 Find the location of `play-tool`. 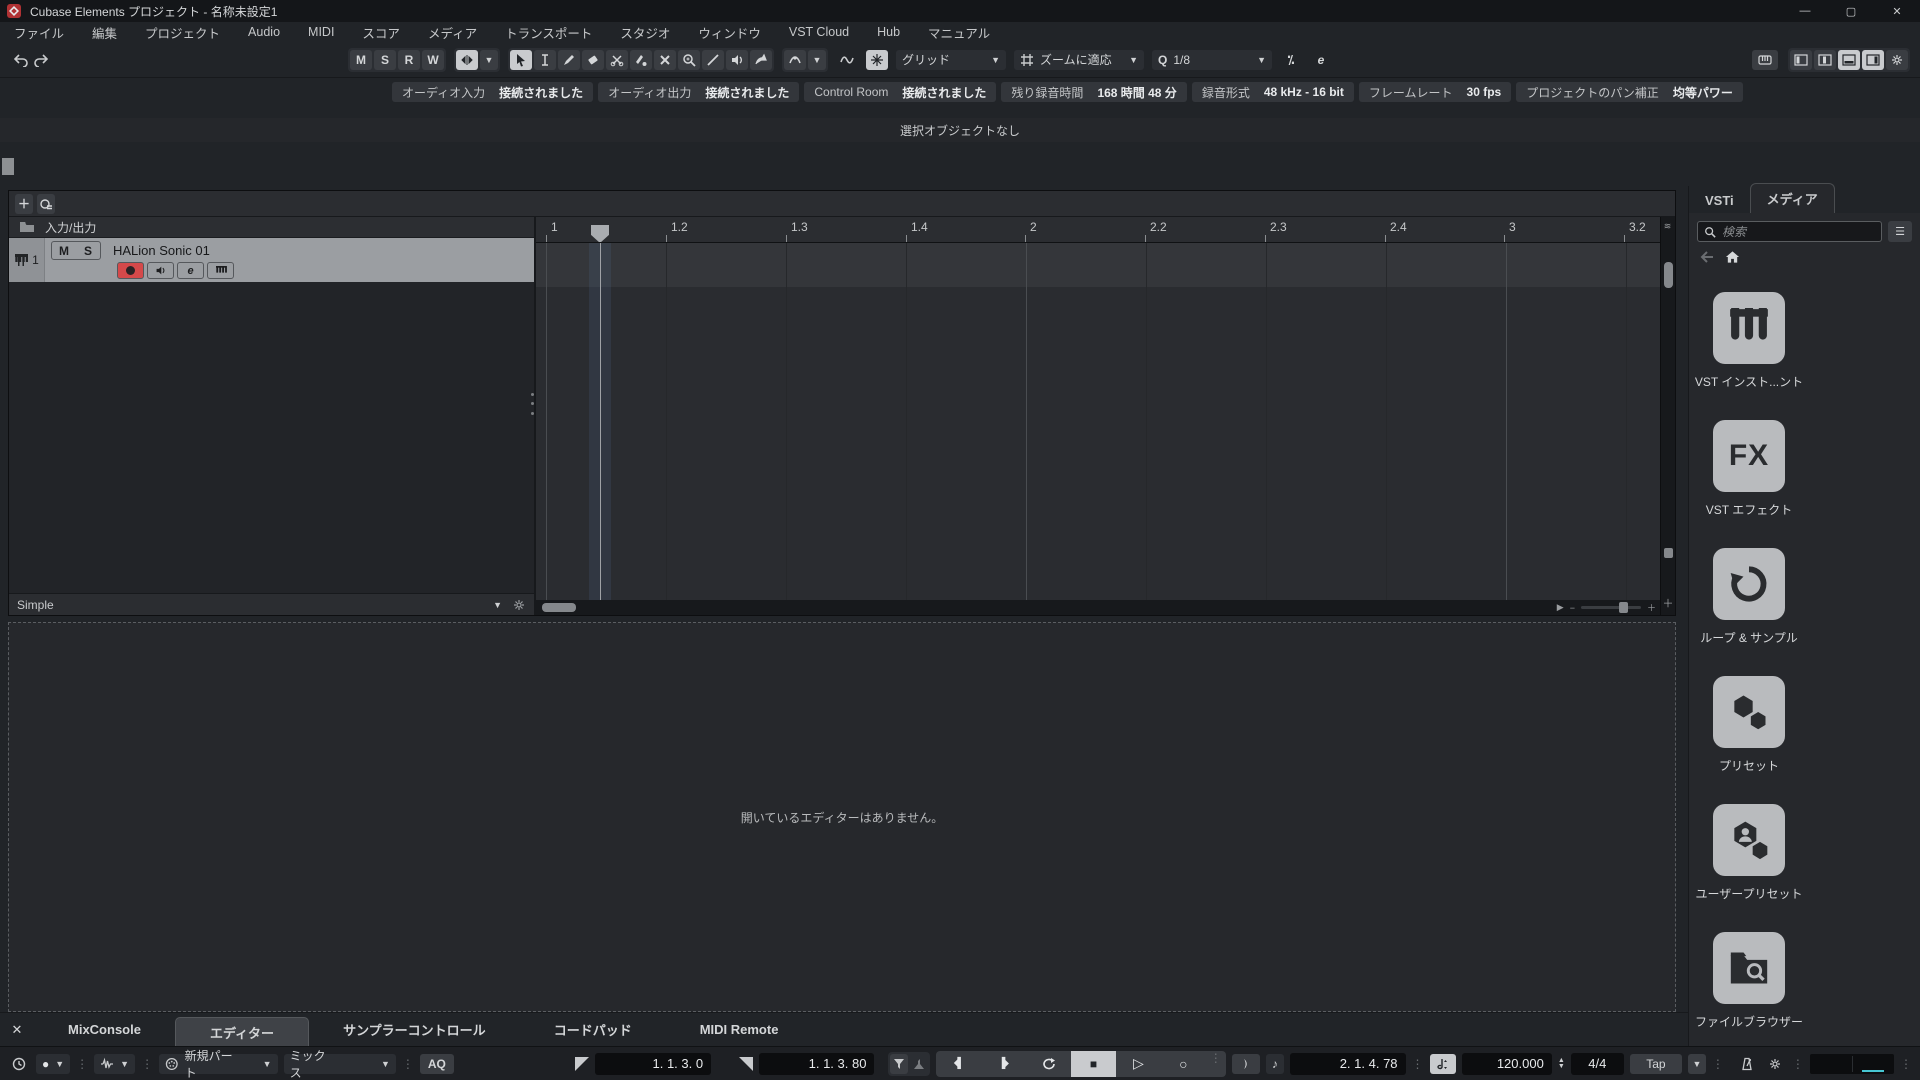

play-tool is located at coordinates (737, 59).